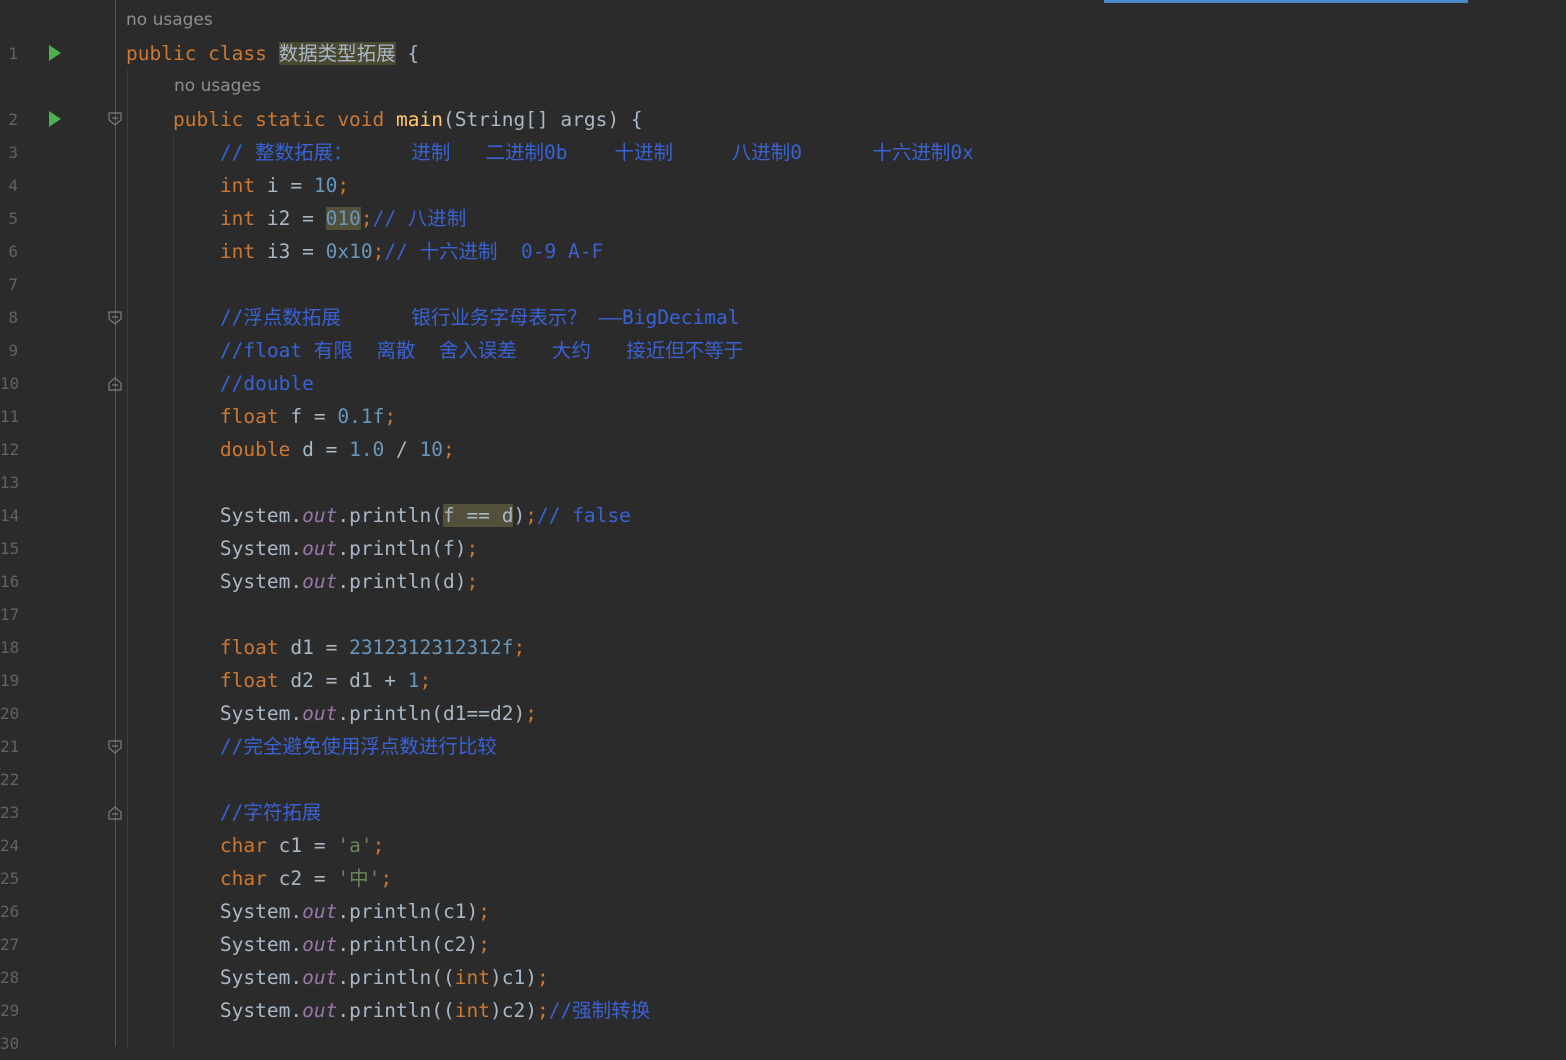  Describe the element at coordinates (513, 1010) in the screenshot. I see `code-token: )c2)` at that location.